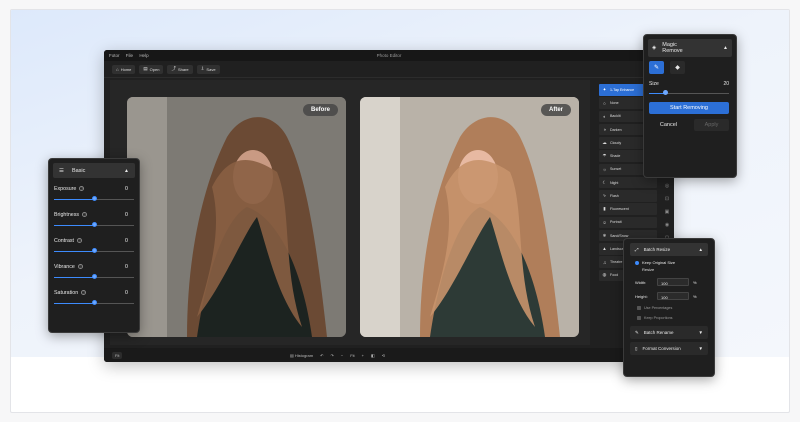 Image resolution: width=800 pixels, height=422 pixels. I want to click on title-bar: Fotor File Help Photo Editor, so click(389, 55).